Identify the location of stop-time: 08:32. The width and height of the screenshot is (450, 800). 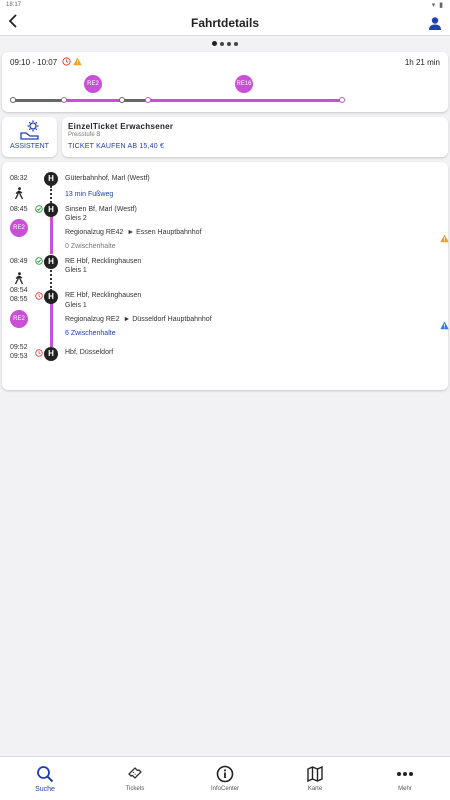
(19, 178).